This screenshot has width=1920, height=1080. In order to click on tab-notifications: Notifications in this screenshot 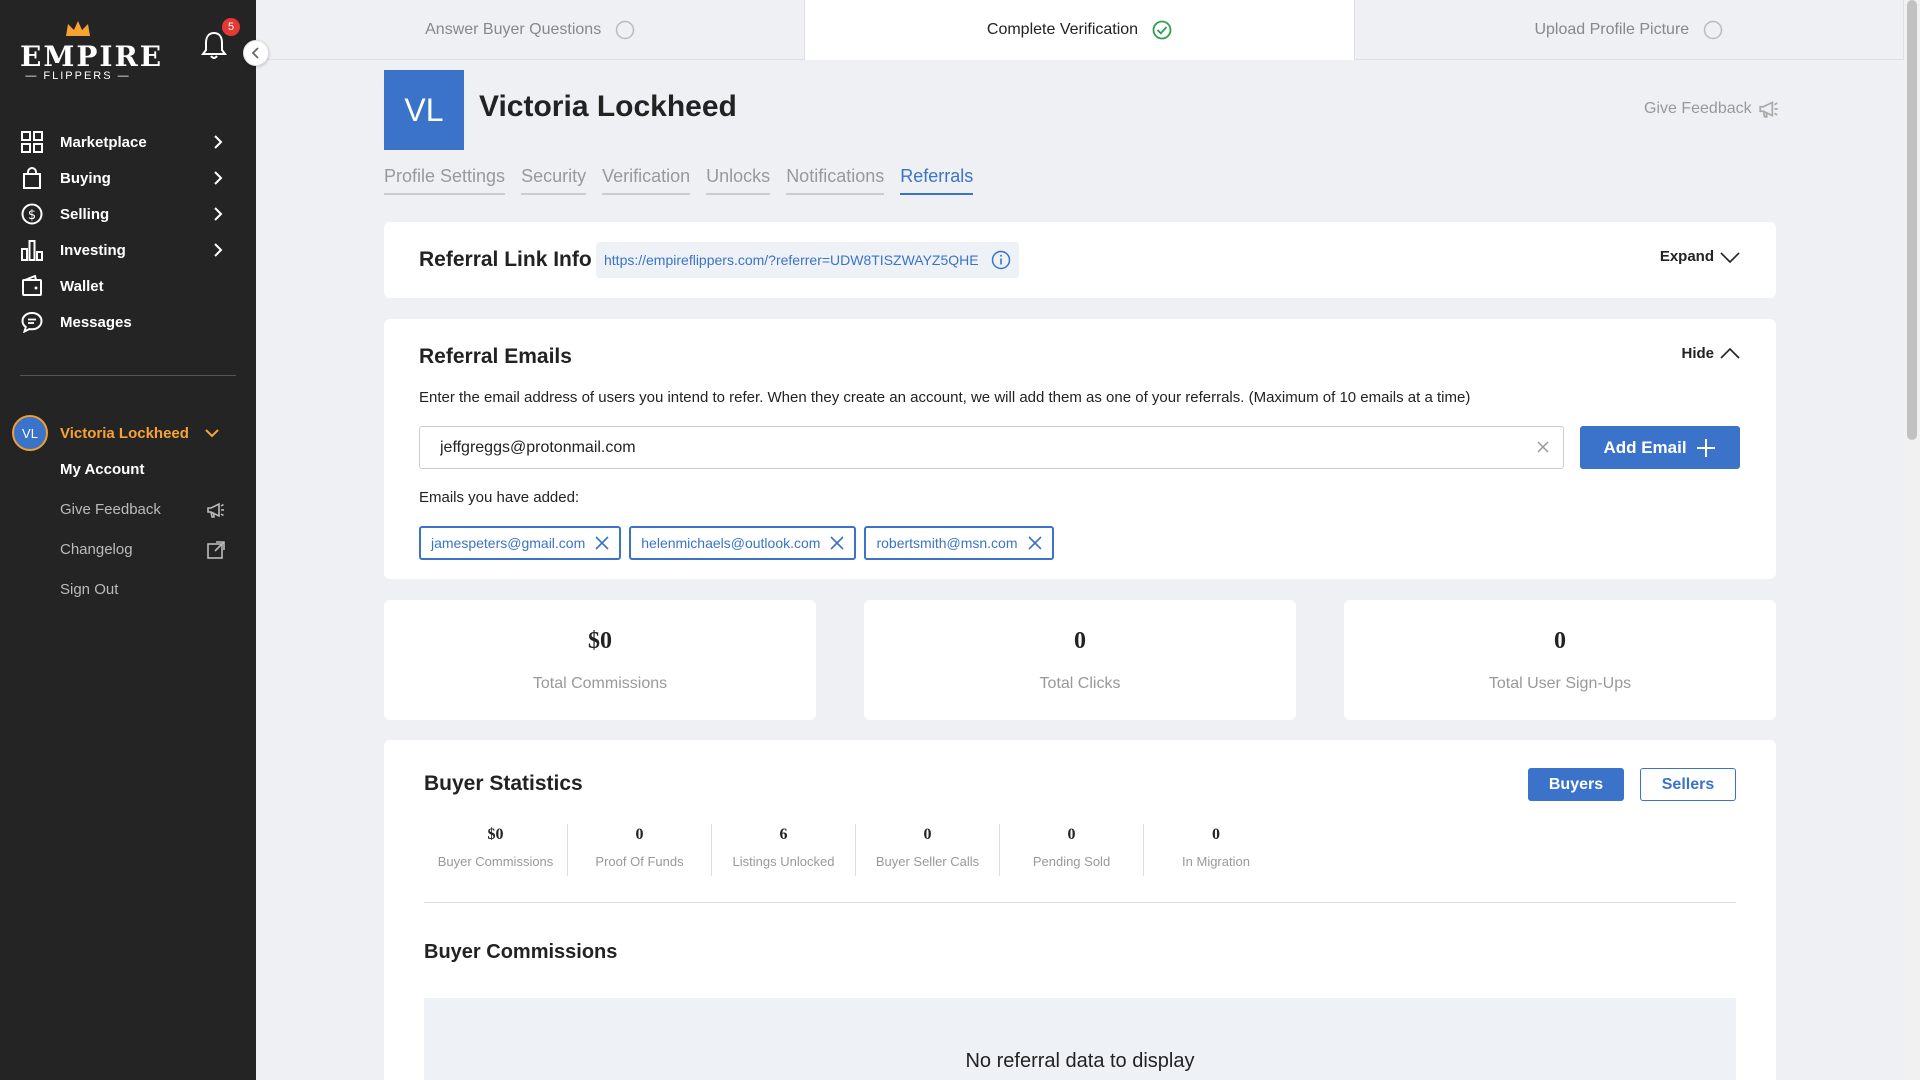, I will do `click(835, 180)`.